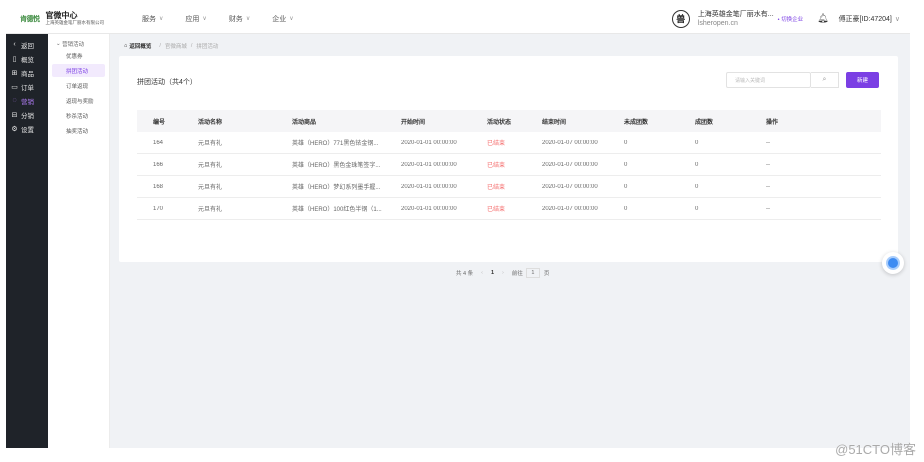  I want to click on sidebar-item-settings: ⚙ 设置, so click(27, 128).